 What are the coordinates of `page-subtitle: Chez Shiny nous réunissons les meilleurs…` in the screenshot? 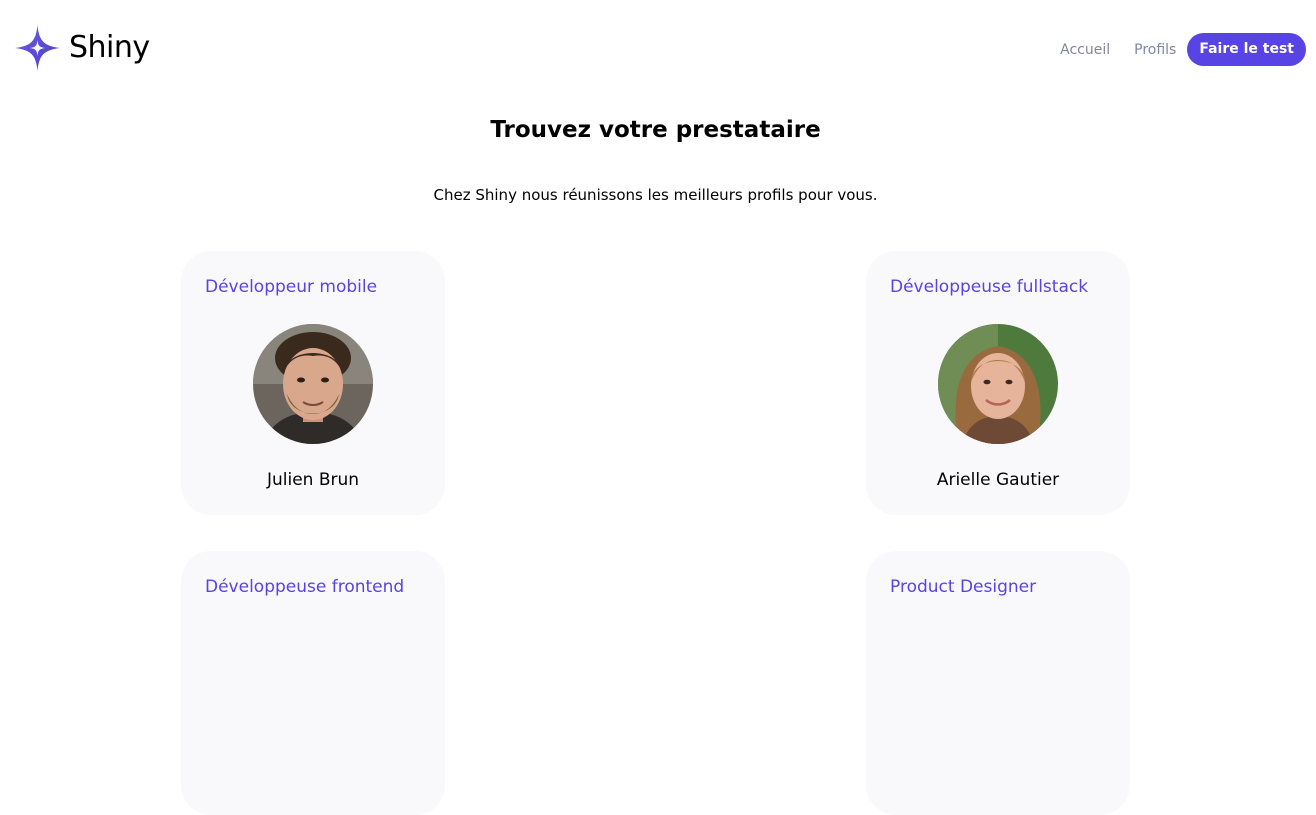 It's located at (655, 195).